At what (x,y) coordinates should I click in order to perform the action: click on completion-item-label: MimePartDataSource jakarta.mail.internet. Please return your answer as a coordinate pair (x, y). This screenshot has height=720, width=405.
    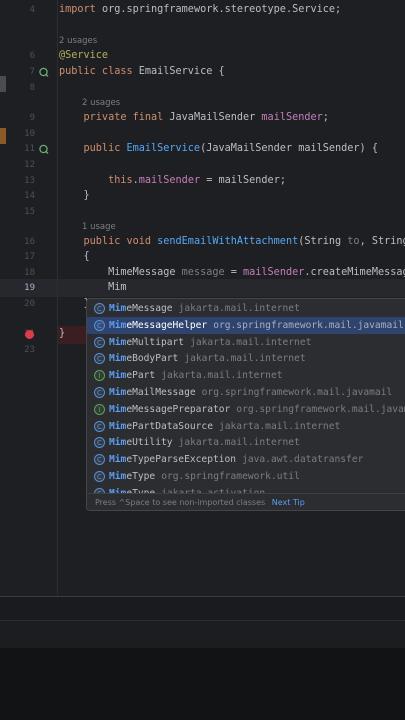
    Looking at the image, I should click on (225, 426).